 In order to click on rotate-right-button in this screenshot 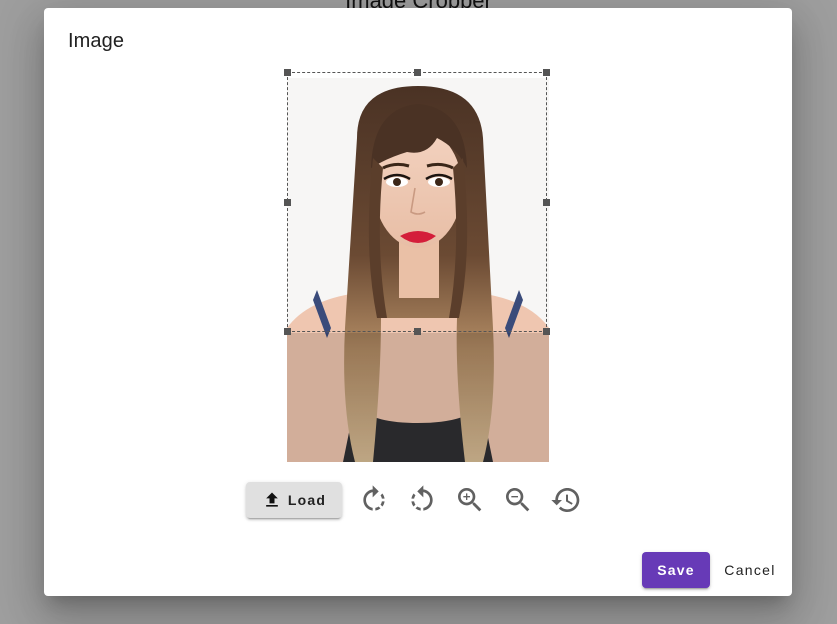, I will do `click(374, 500)`.